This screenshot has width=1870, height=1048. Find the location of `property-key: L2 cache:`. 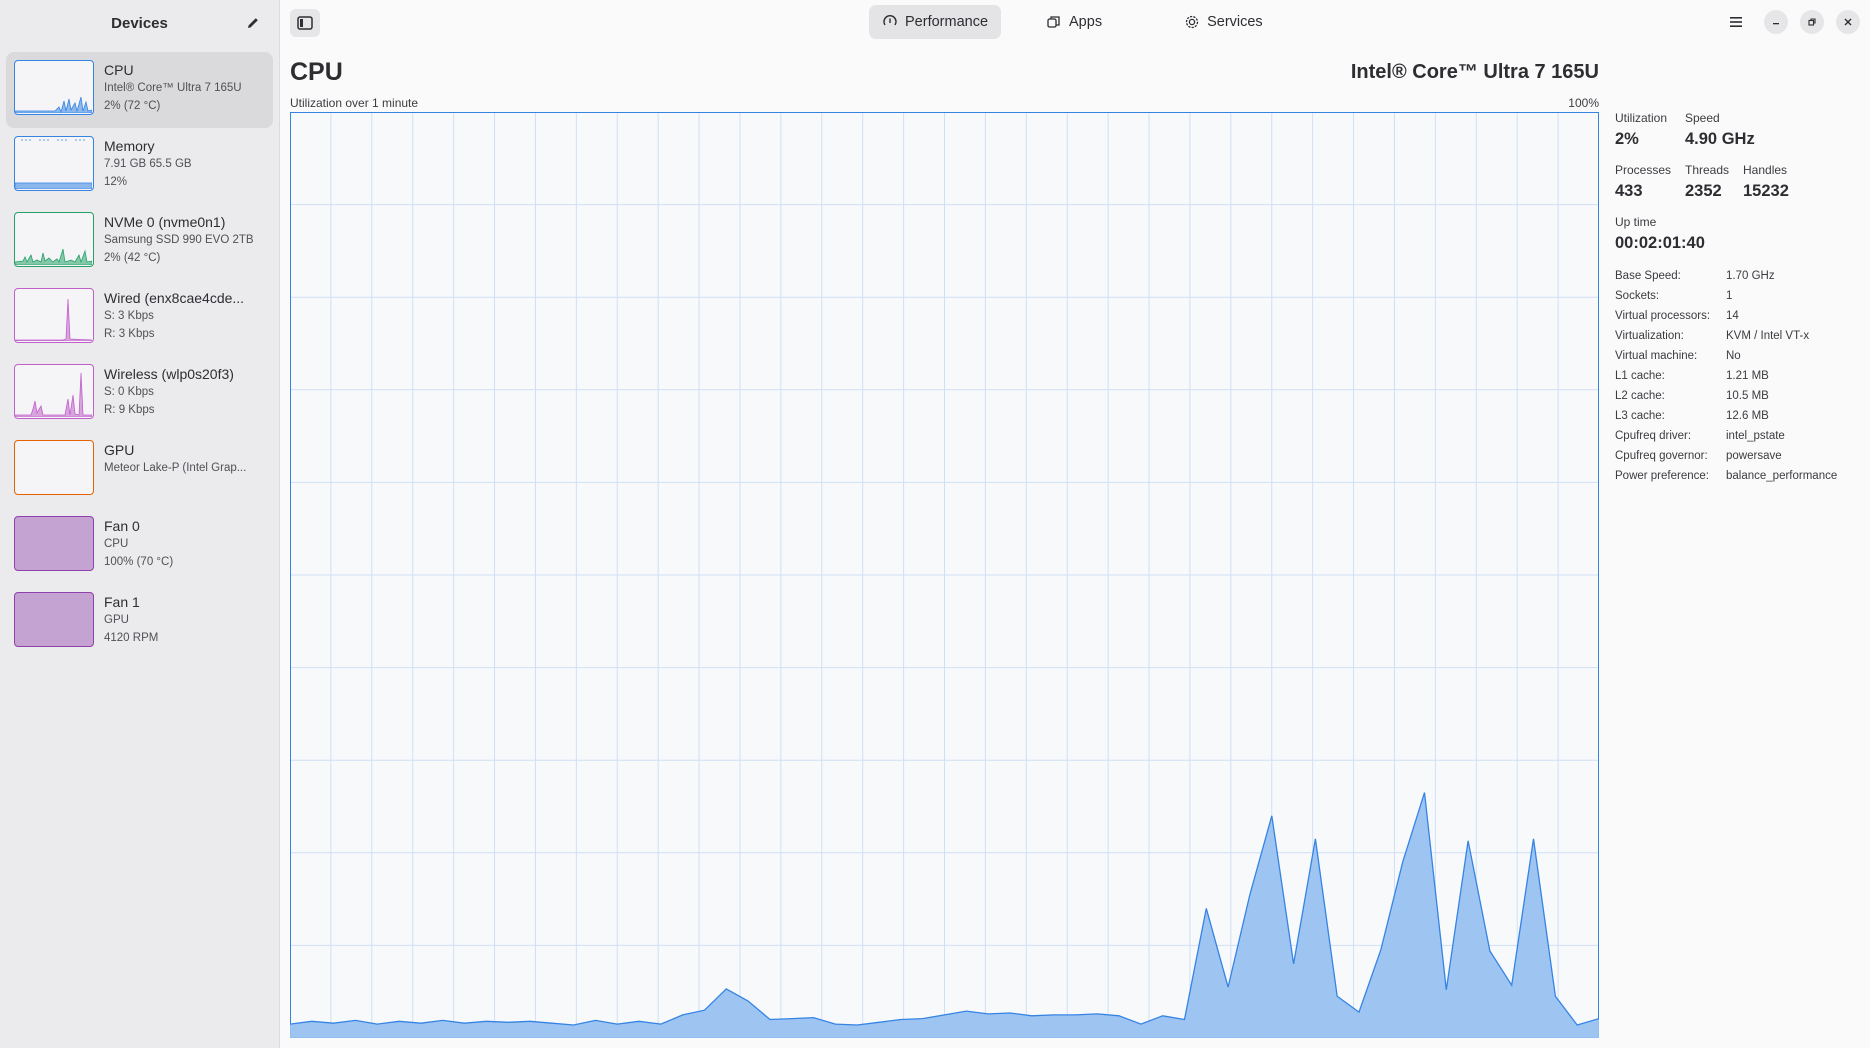

property-key: L2 cache: is located at coordinates (1640, 396).